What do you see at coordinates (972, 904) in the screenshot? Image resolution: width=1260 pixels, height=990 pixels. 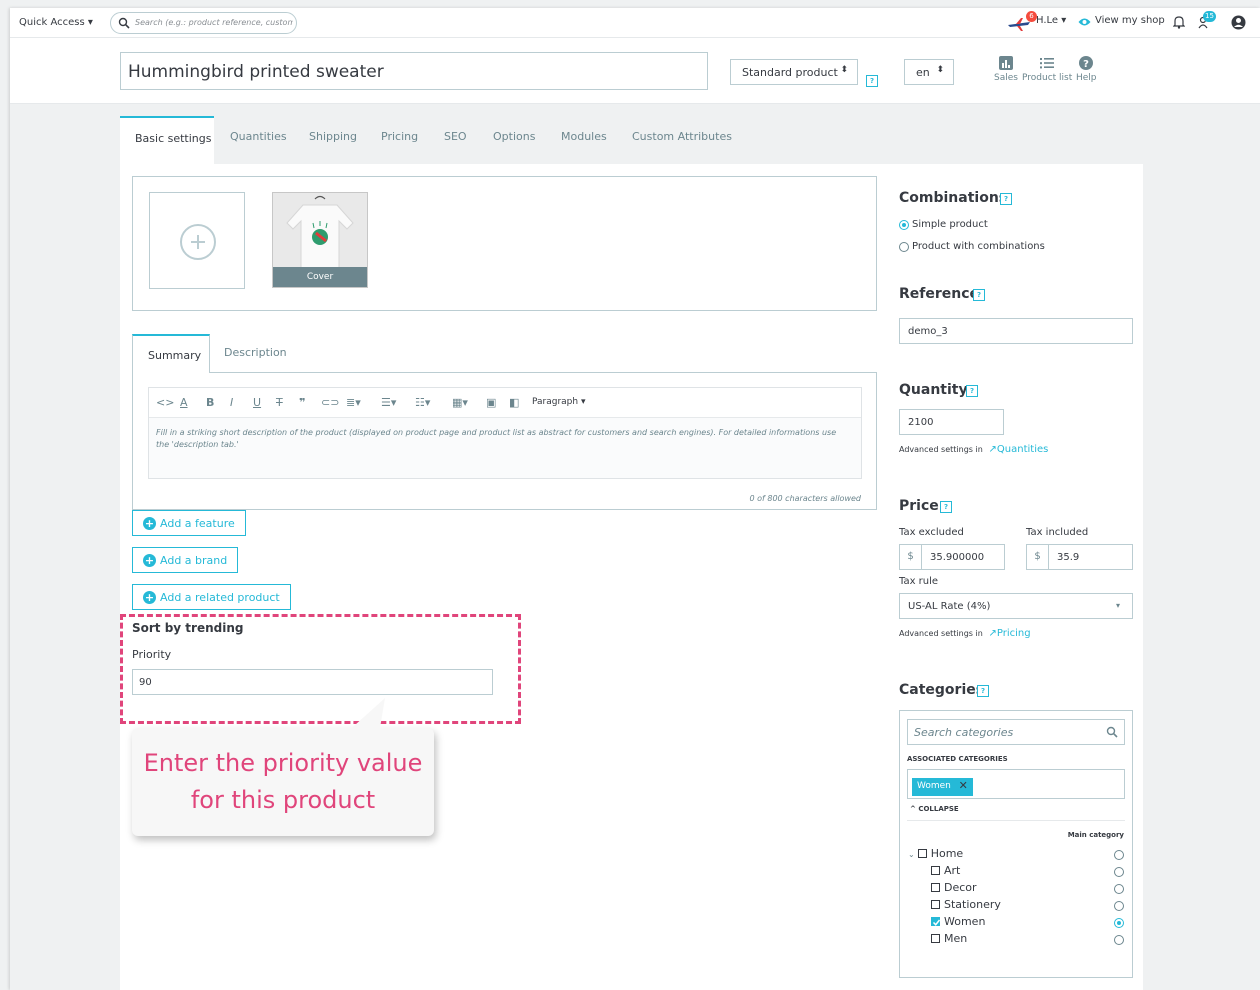 I see `tree-label: Stationery` at bounding box center [972, 904].